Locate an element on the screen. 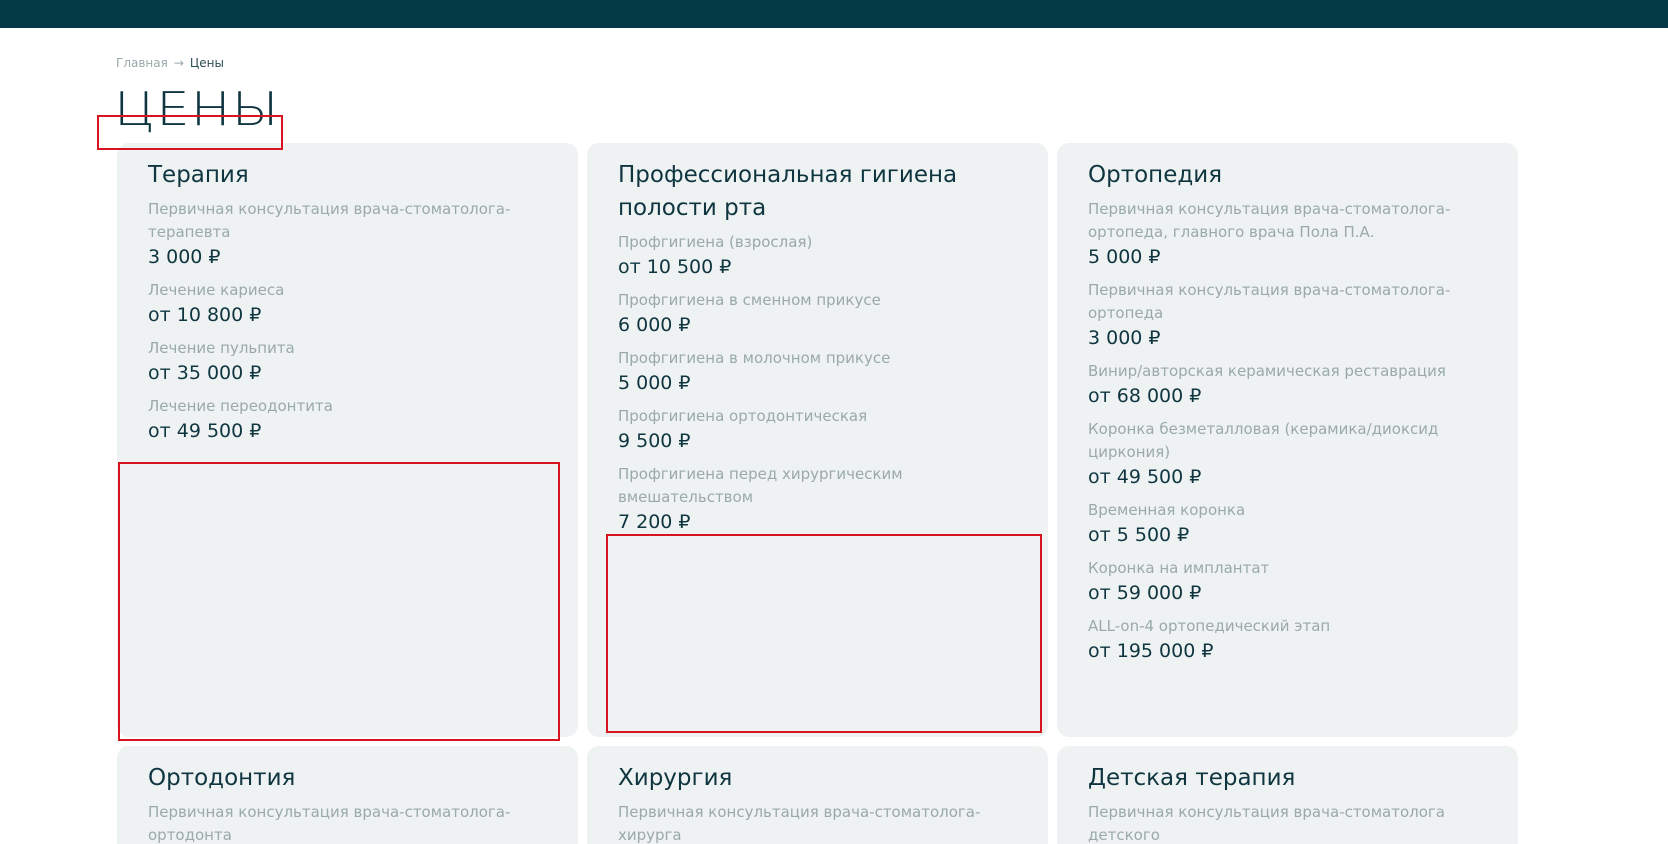 The width and height of the screenshot is (1668, 844). service-price: от 10 500 ₽ is located at coordinates (675, 267).